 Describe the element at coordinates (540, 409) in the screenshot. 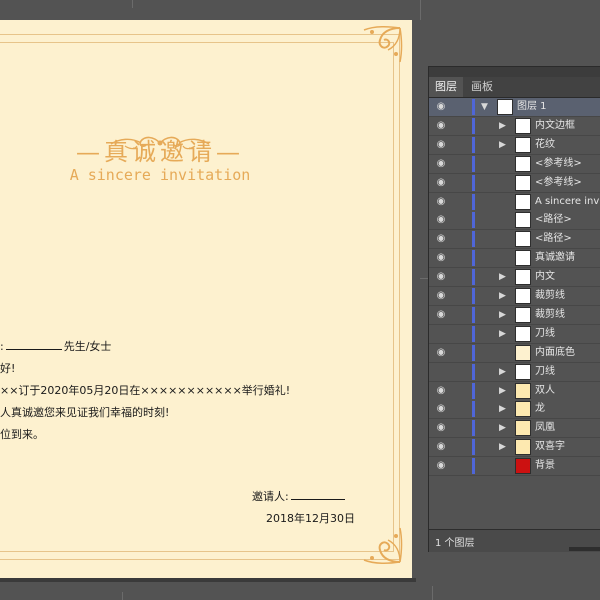

I see `layer-name: 龙` at that location.